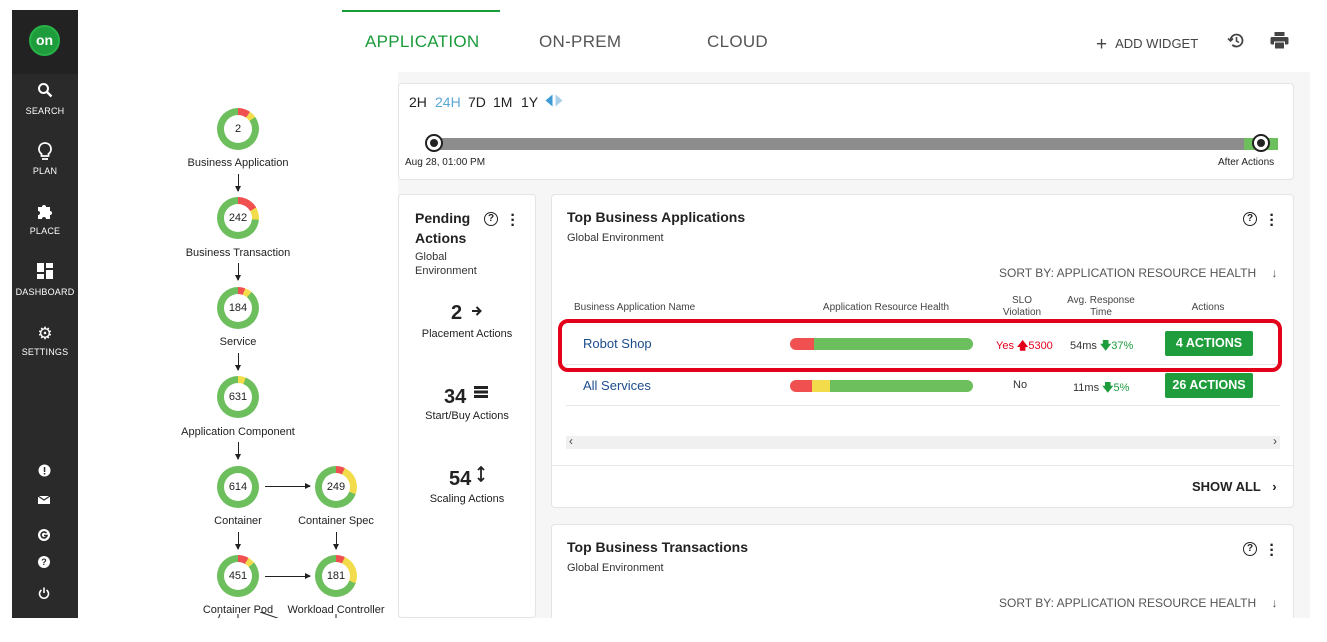 The height and width of the screenshot is (642, 1327). I want to click on add-widget-button: + ADD WIDGET, so click(1147, 43).